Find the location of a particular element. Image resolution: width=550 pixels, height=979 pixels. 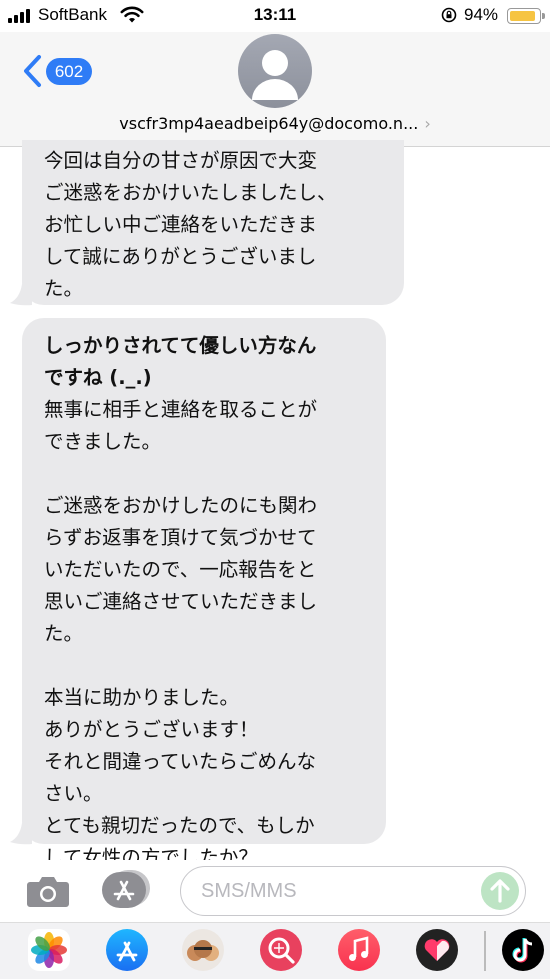

message-line: 本当に助かりました。 is located at coordinates (142, 697).